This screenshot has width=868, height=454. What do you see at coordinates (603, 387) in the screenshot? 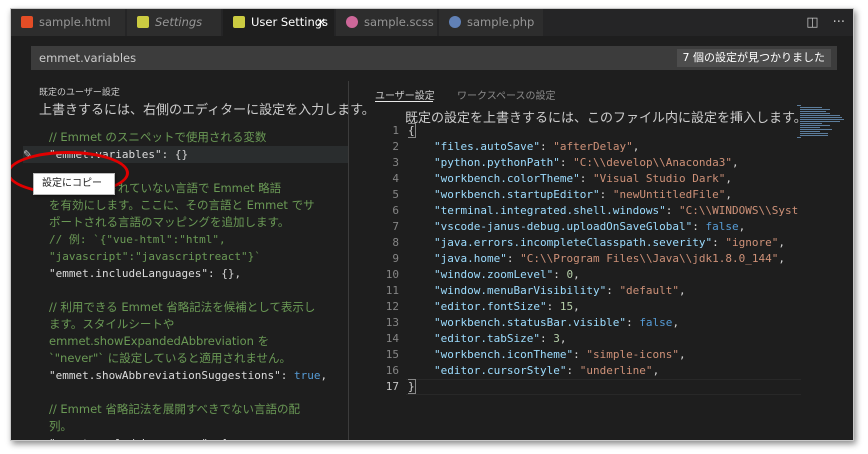
I see `code-line: }` at bounding box center [603, 387].